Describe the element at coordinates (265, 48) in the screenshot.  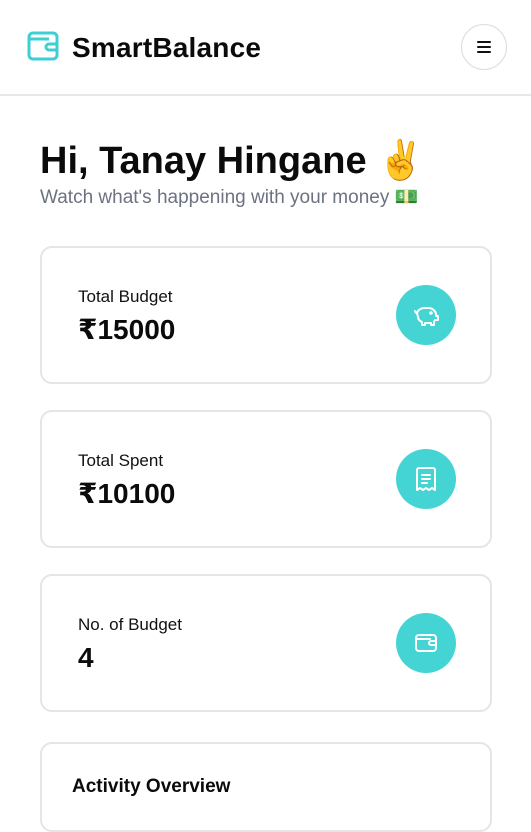
I see `app-header: SmartBalance` at that location.